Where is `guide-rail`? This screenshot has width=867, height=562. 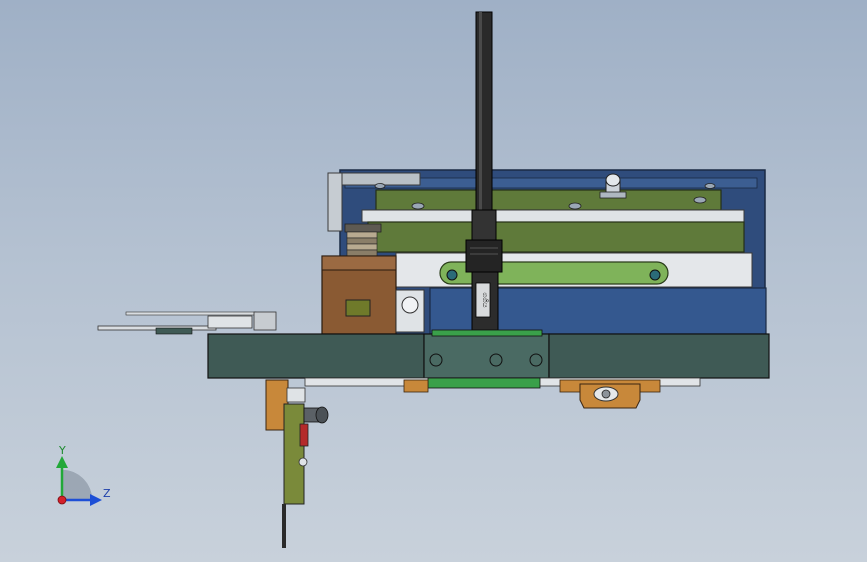
guide-rail is located at coordinates (574, 270).